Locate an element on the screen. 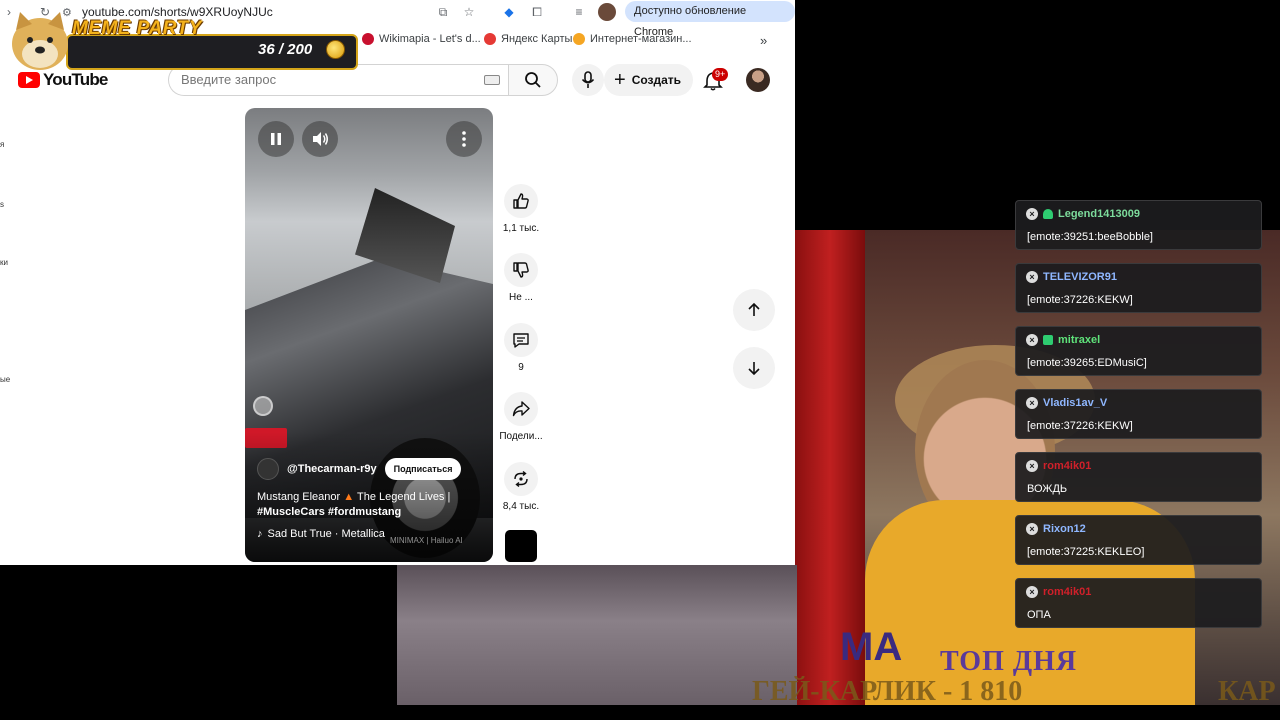 This screenshot has width=1280, height=720. create-button: + Создать is located at coordinates (649, 80).